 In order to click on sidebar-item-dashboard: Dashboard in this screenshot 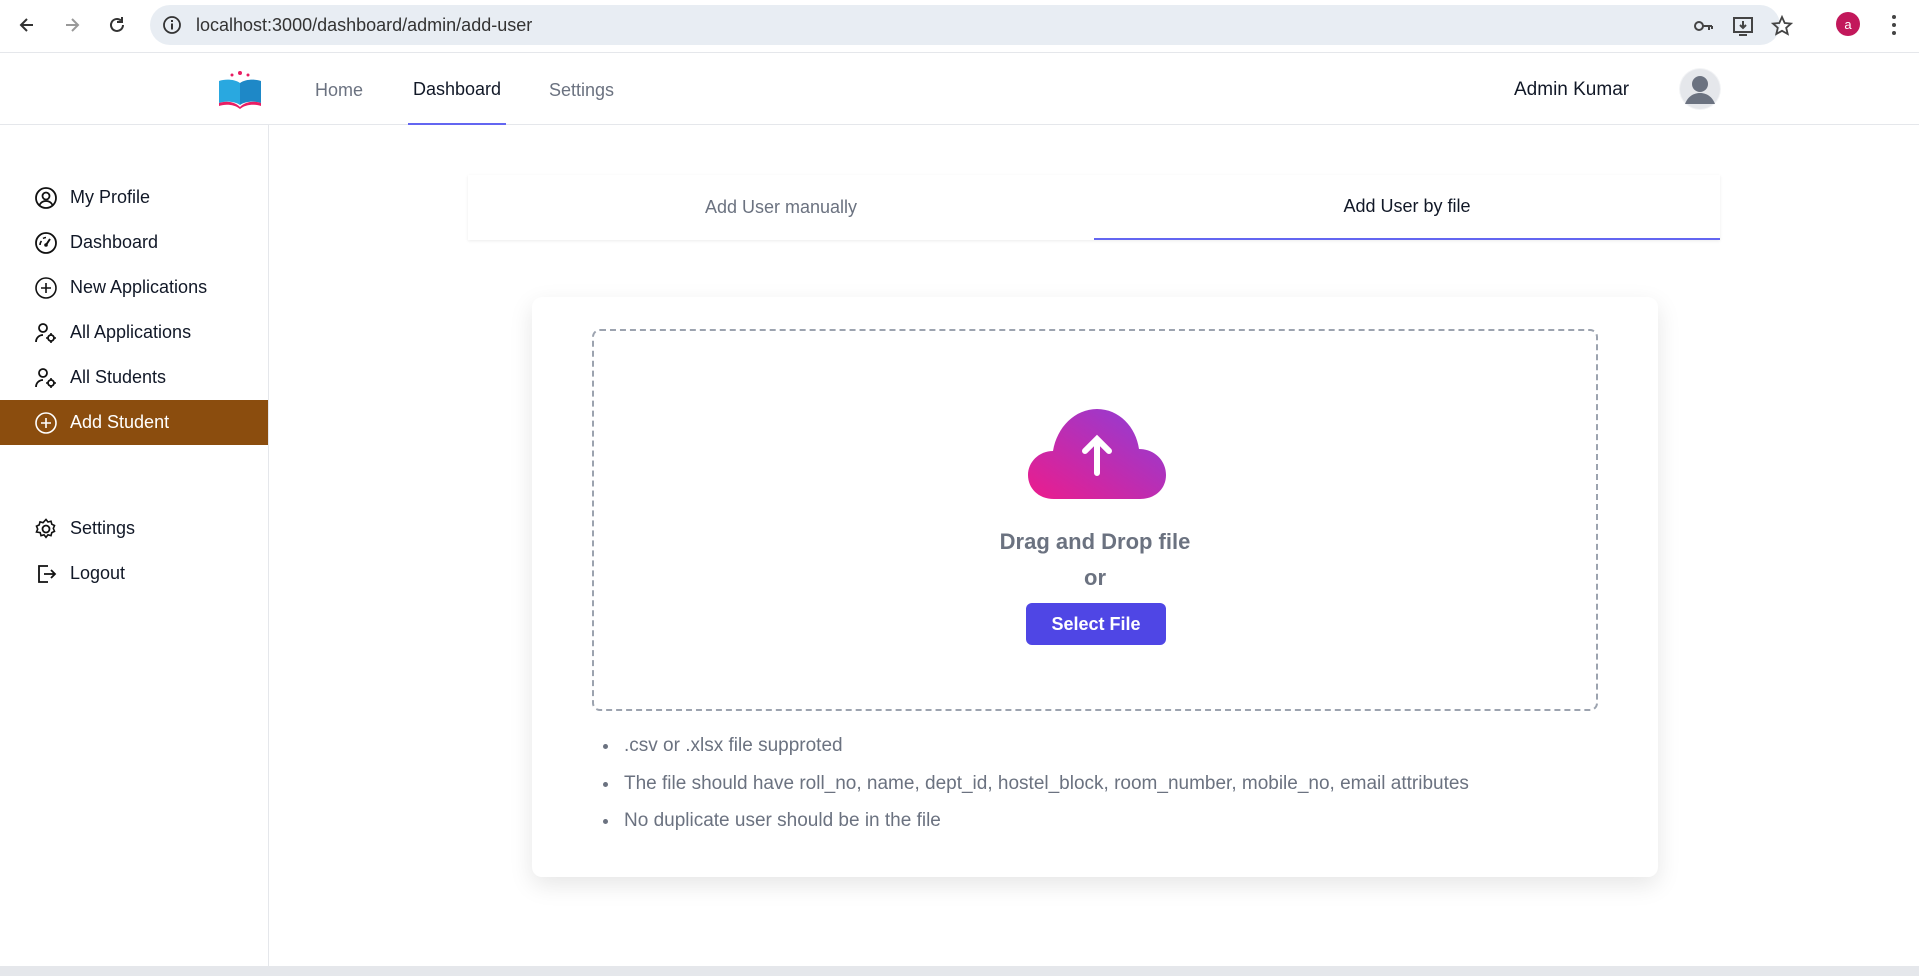, I will do `click(134, 242)`.